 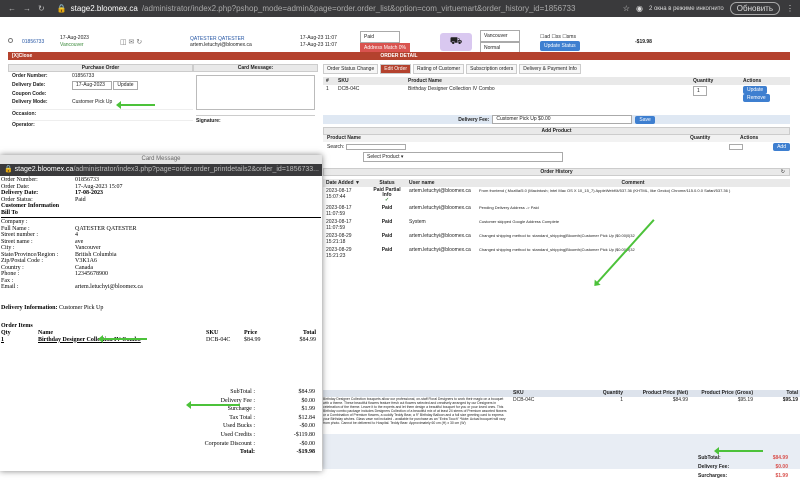 What do you see at coordinates (387, 200) in the screenshot?
I see `history-status-check-icon: ✓` at bounding box center [387, 200].